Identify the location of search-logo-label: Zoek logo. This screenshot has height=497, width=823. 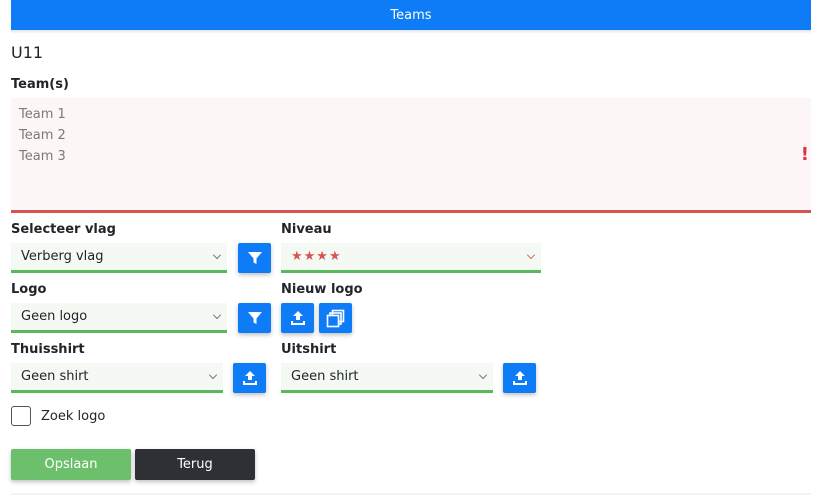
(73, 416).